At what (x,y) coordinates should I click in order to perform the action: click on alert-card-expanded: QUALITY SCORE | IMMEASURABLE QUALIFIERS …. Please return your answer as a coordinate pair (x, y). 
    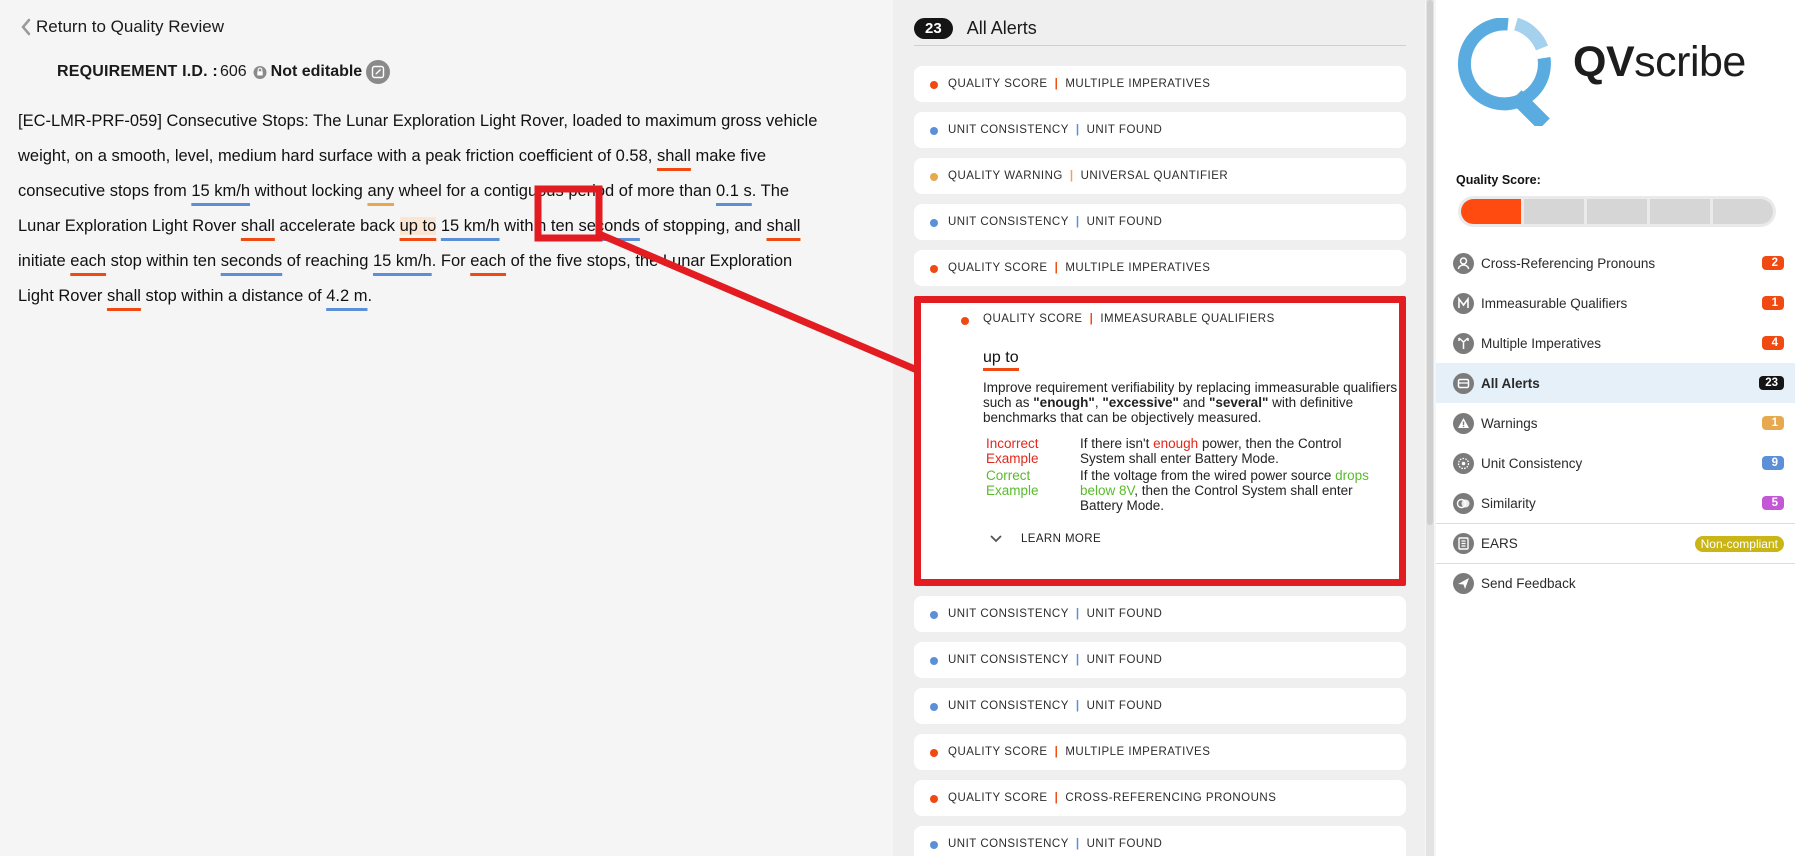
    Looking at the image, I should click on (1160, 441).